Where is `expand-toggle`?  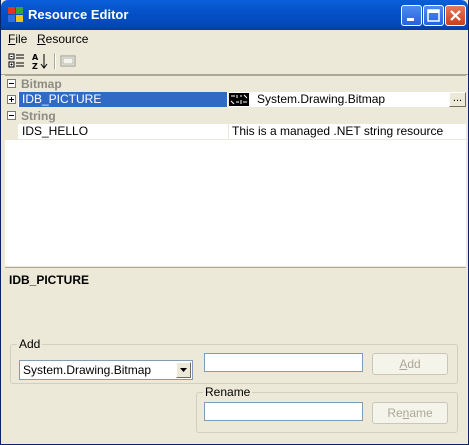 expand-toggle is located at coordinates (11, 99).